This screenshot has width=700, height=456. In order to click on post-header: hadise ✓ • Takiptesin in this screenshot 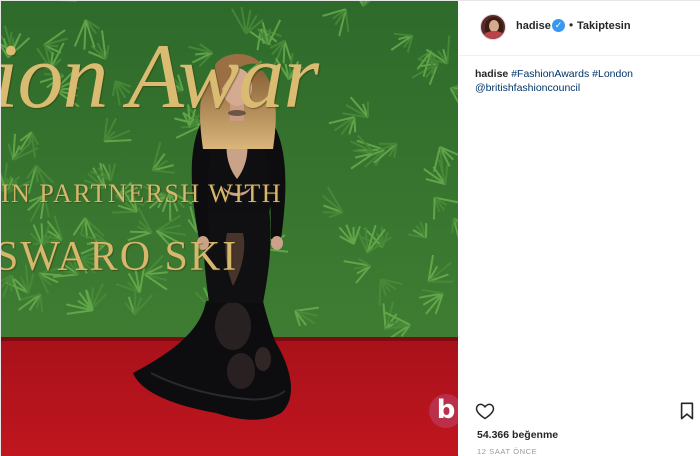, I will do `click(579, 28)`.